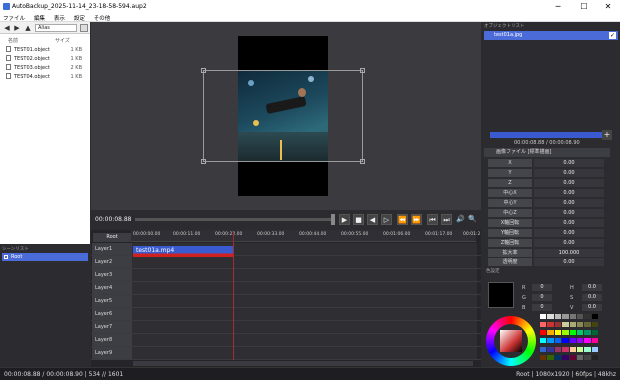 The width and height of the screenshot is (620, 380). I want to click on property-row: 中心X 0.00, so click(547, 193).